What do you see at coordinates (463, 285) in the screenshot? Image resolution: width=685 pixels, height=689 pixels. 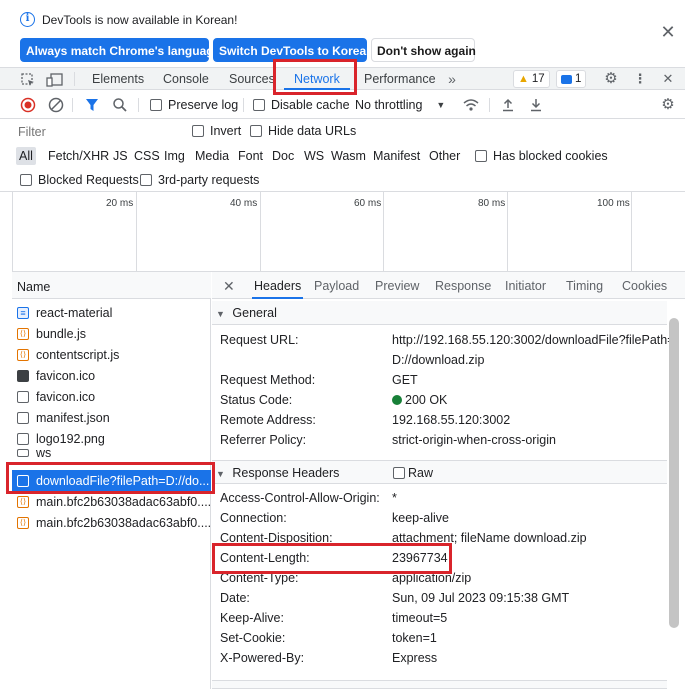 I see `tab-response: Response` at bounding box center [463, 285].